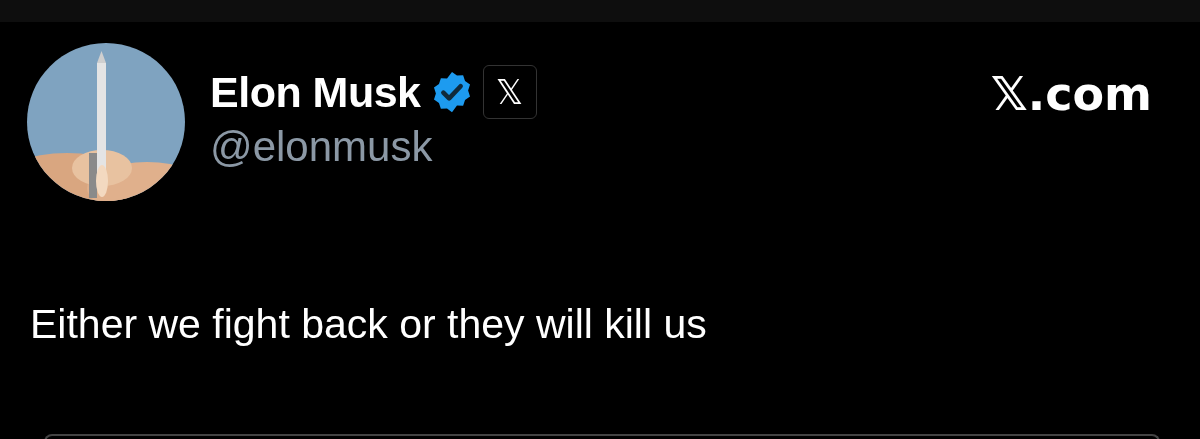 The height and width of the screenshot is (439, 1200). What do you see at coordinates (315, 92) in the screenshot?
I see `author-name: Elon Musk` at bounding box center [315, 92].